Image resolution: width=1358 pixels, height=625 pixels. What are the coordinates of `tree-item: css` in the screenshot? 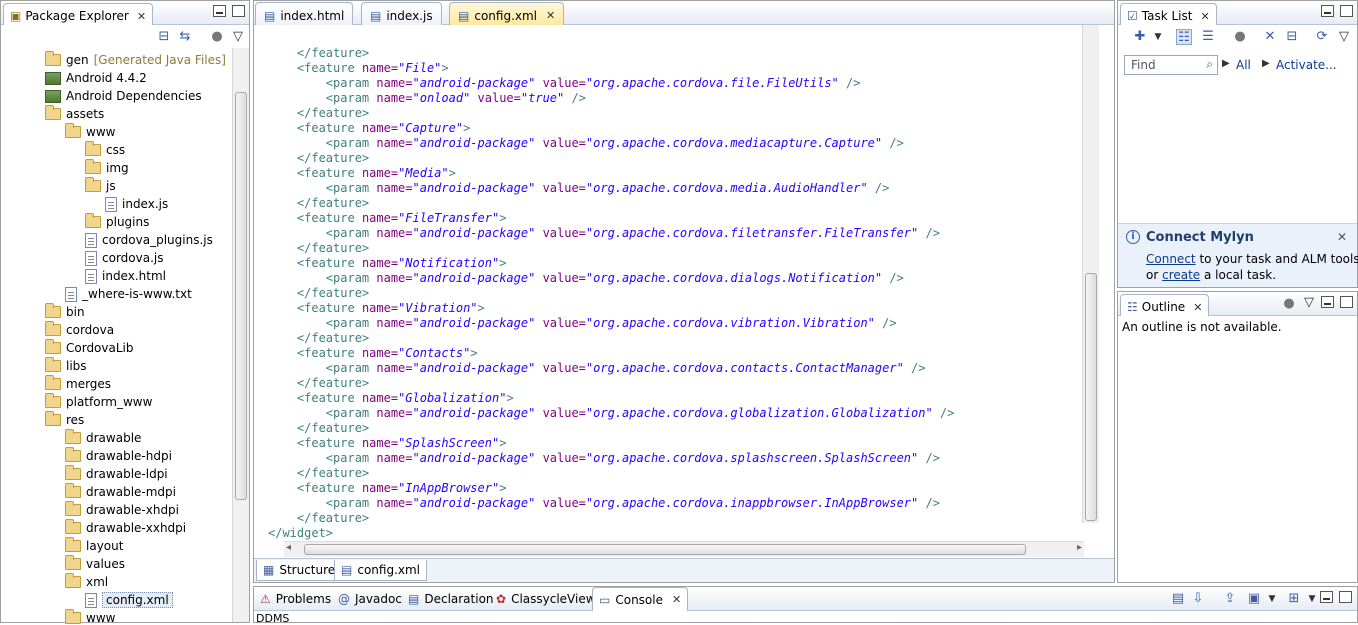 It's located at (105, 150).